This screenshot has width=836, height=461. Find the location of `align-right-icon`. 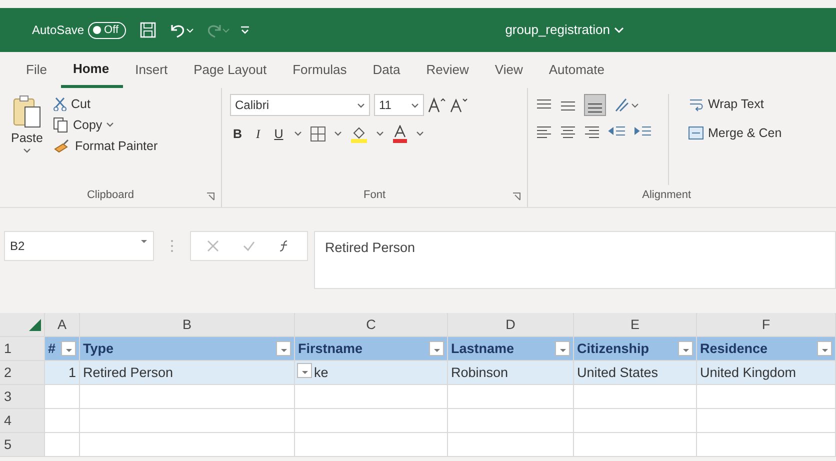

align-right-icon is located at coordinates (592, 132).